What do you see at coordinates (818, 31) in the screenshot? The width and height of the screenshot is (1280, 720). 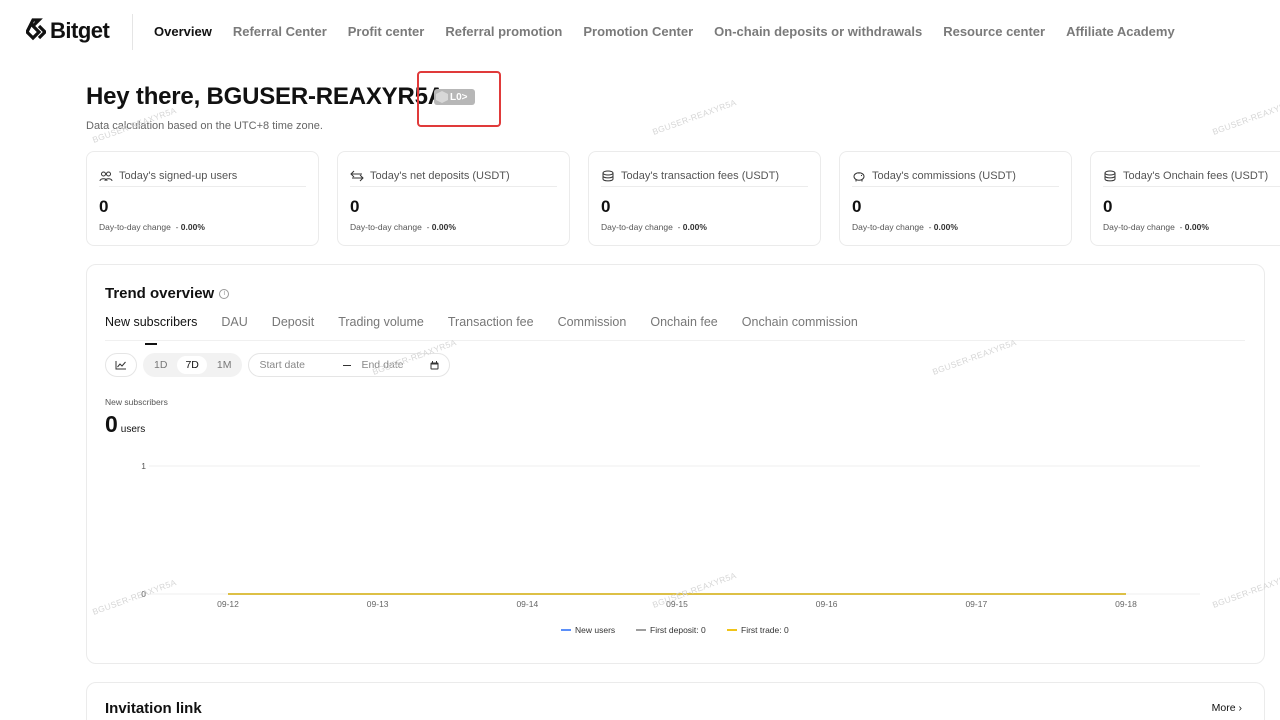 I see `nav-item-on-chain-deposits-or-withdrawals: On-chain deposits or withdrawals` at bounding box center [818, 31].